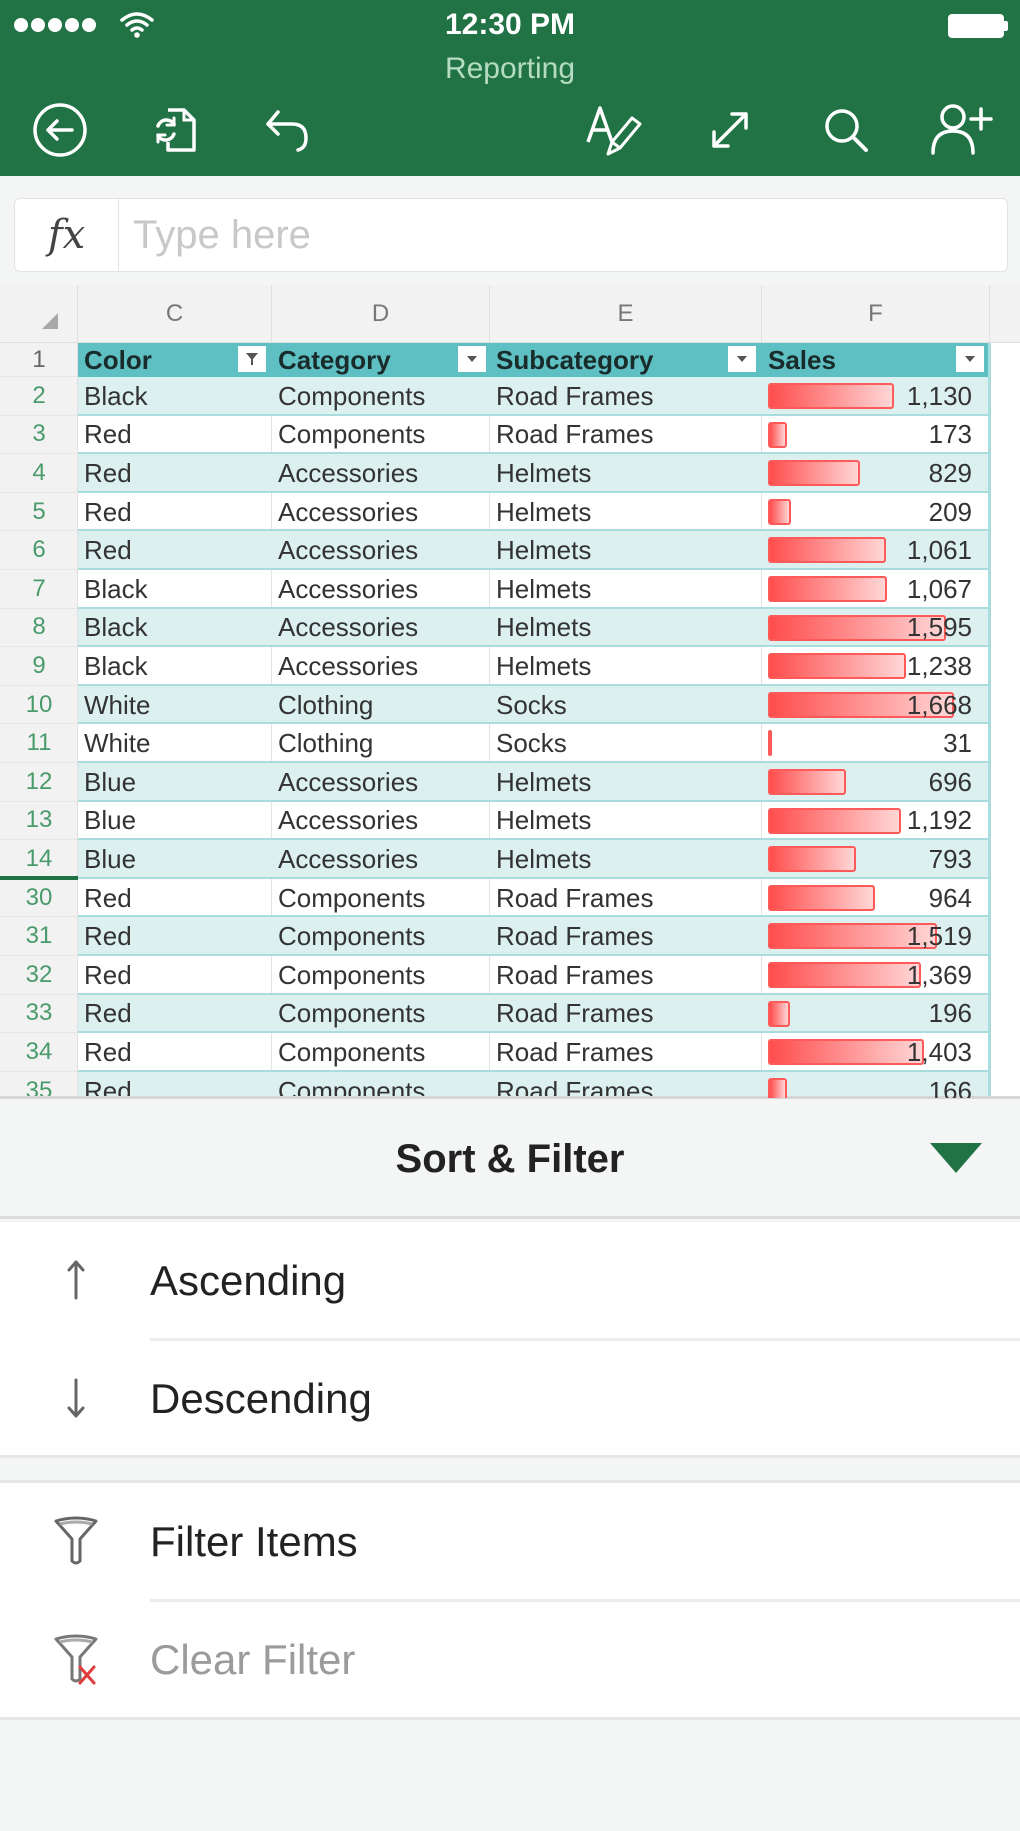 The image size is (1020, 1831). I want to click on row-header: 5, so click(39, 512).